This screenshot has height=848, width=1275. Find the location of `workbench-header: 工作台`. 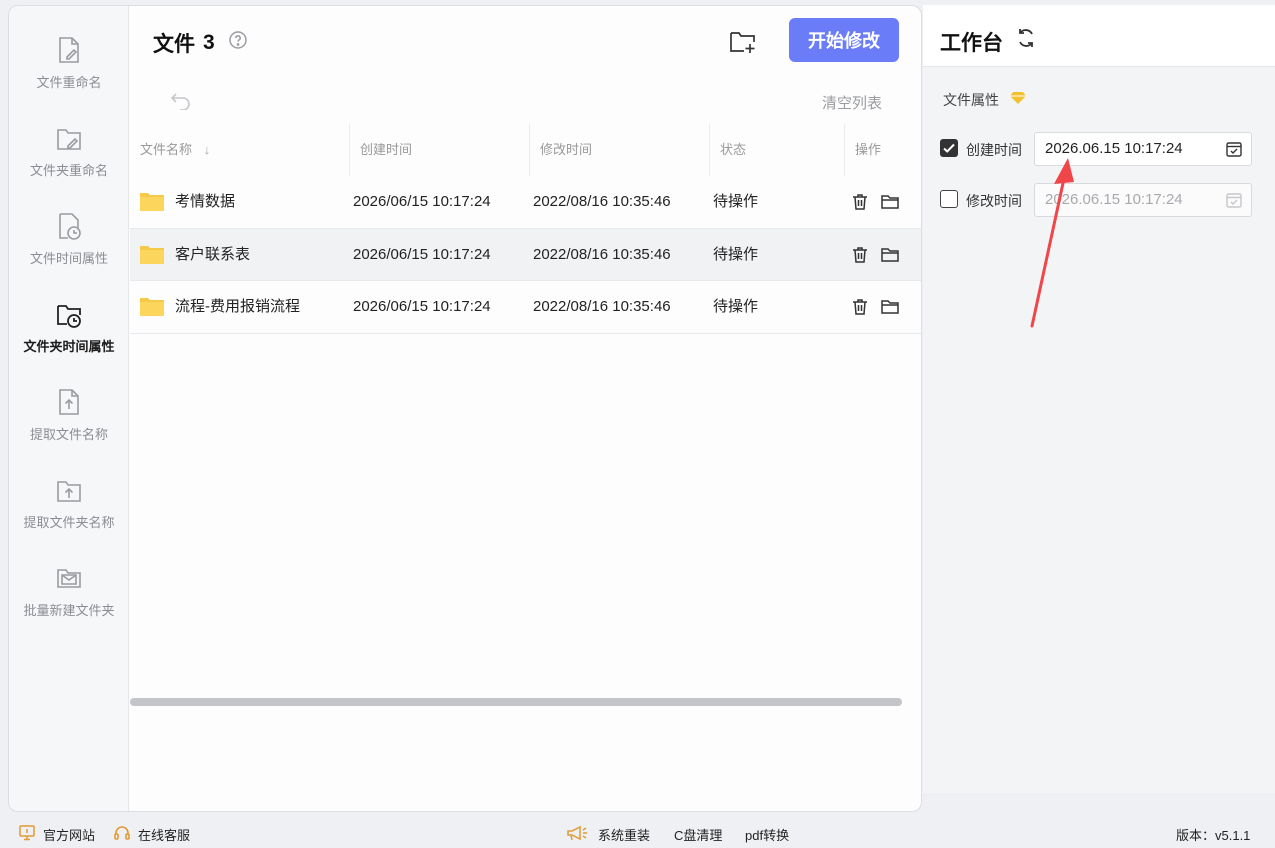

workbench-header: 工作台 is located at coordinates (1099, 36).